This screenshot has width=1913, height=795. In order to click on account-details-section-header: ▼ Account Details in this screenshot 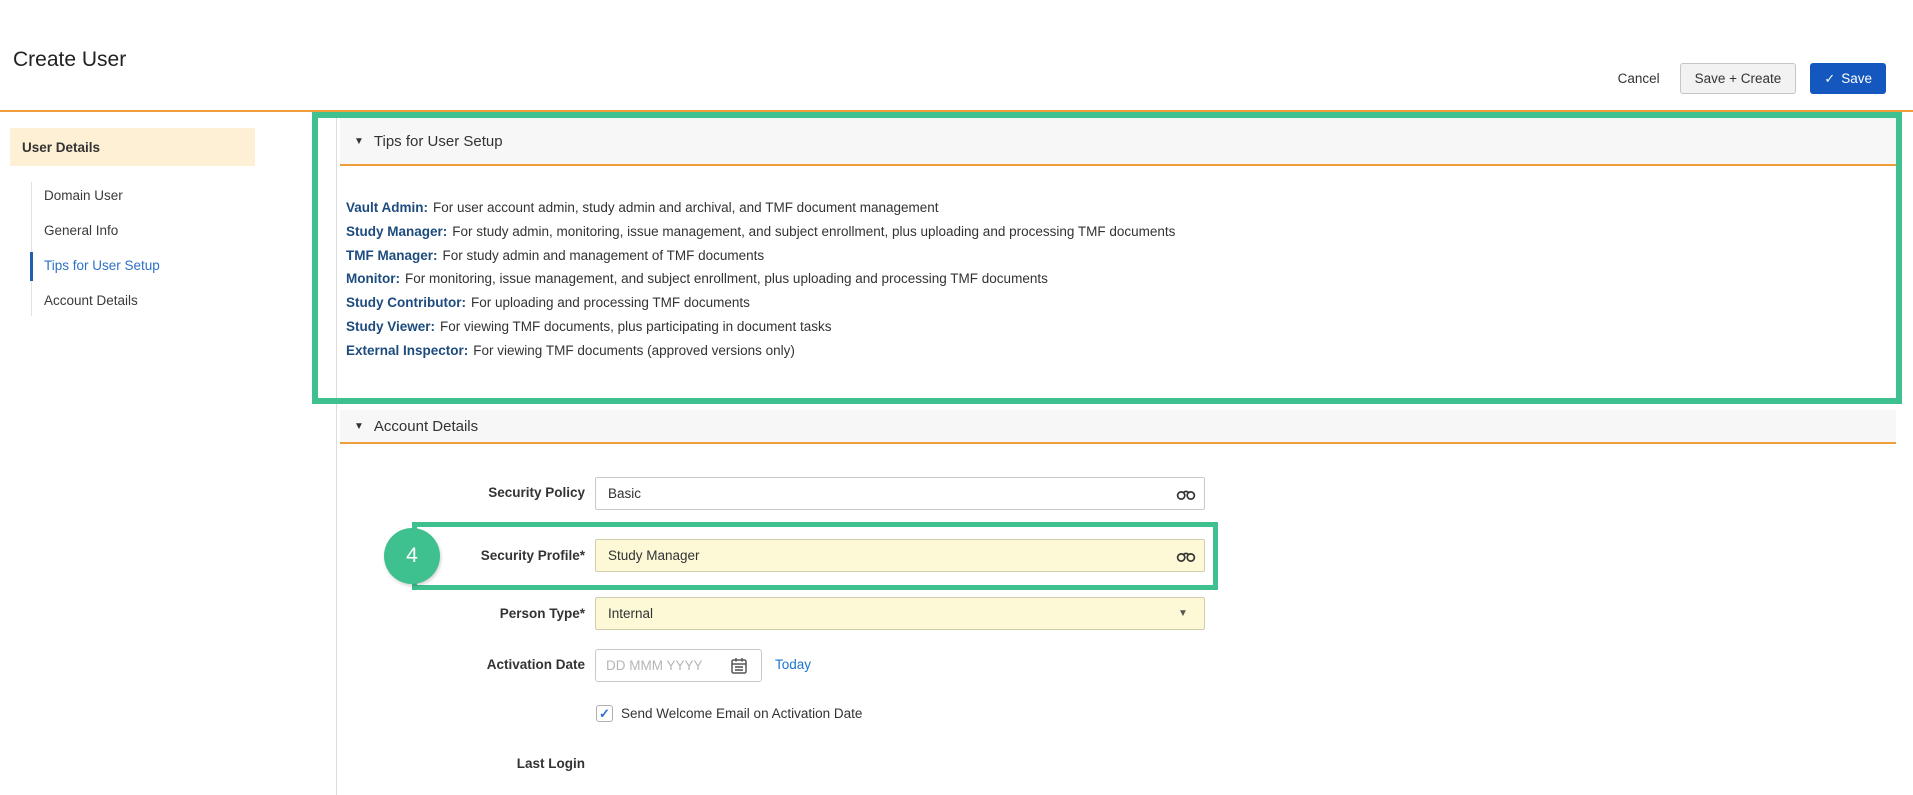, I will do `click(1118, 427)`.